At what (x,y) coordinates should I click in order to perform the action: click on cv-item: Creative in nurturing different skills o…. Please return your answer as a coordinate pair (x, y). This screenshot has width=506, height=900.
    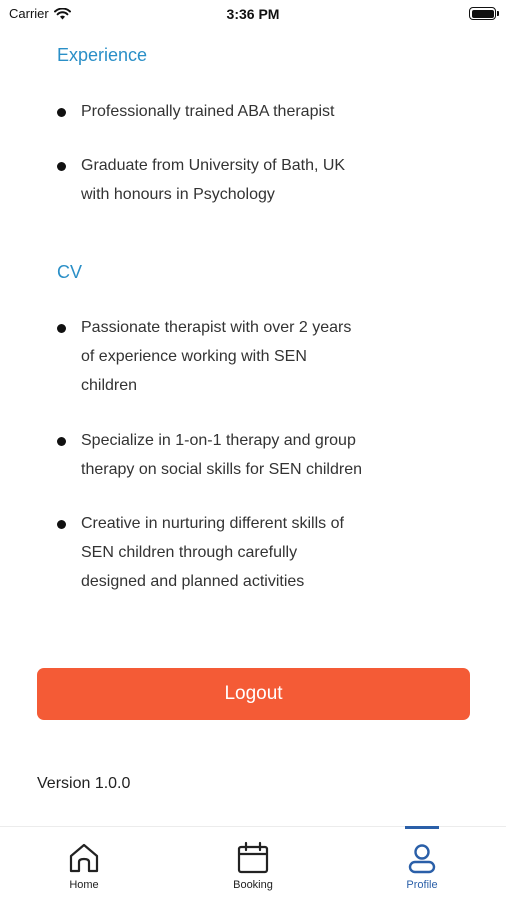
    Looking at the image, I should click on (237, 554).